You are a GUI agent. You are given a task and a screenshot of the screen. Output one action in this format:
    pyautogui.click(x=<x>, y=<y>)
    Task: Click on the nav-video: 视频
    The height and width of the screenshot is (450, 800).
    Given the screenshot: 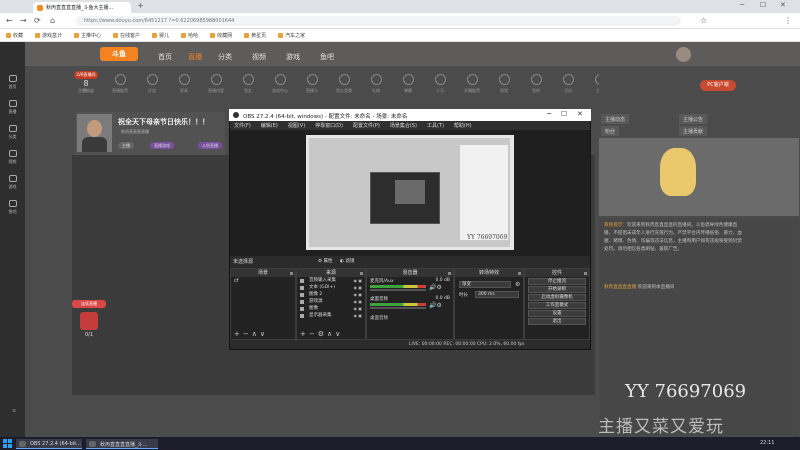 What is the action you would take?
    pyautogui.click(x=259, y=57)
    